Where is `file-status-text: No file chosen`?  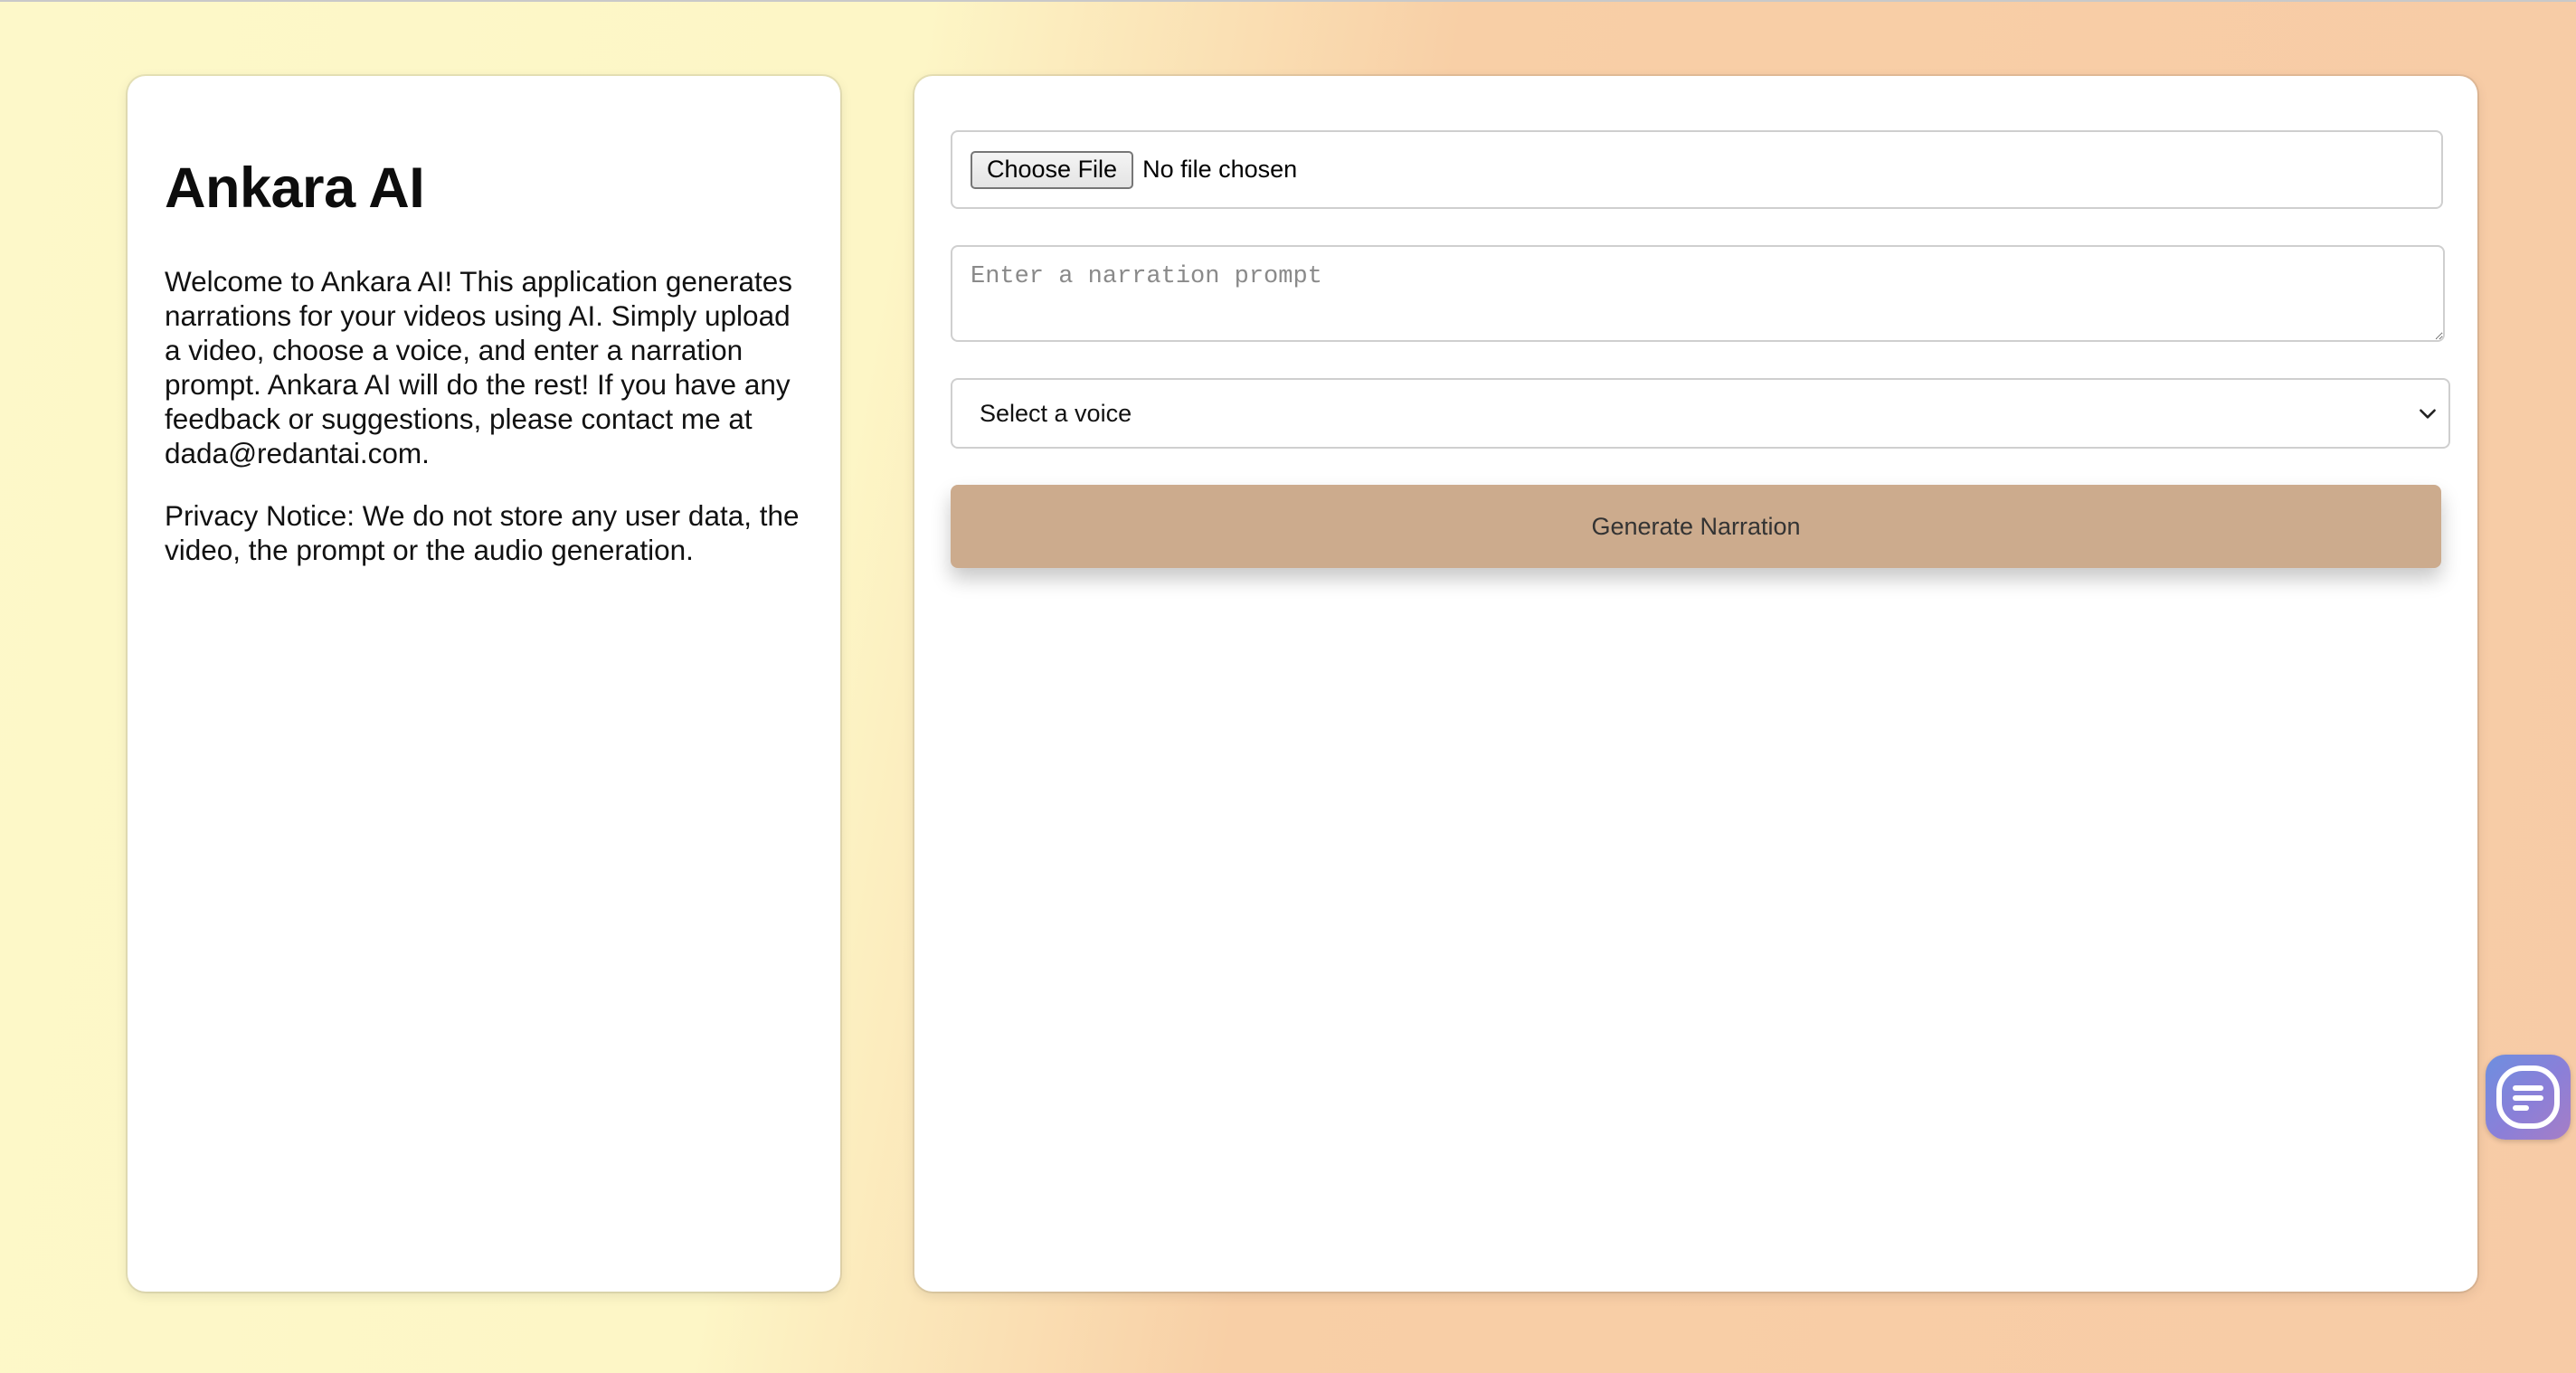
file-status-text: No file chosen is located at coordinates (1220, 169).